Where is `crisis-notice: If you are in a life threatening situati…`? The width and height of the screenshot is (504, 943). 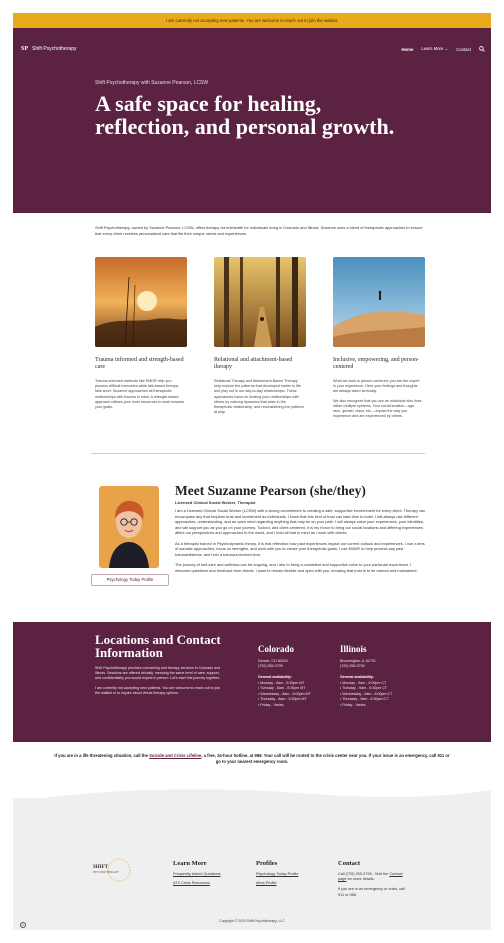 crisis-notice: If you are in a life threatening situati… is located at coordinates (252, 759).